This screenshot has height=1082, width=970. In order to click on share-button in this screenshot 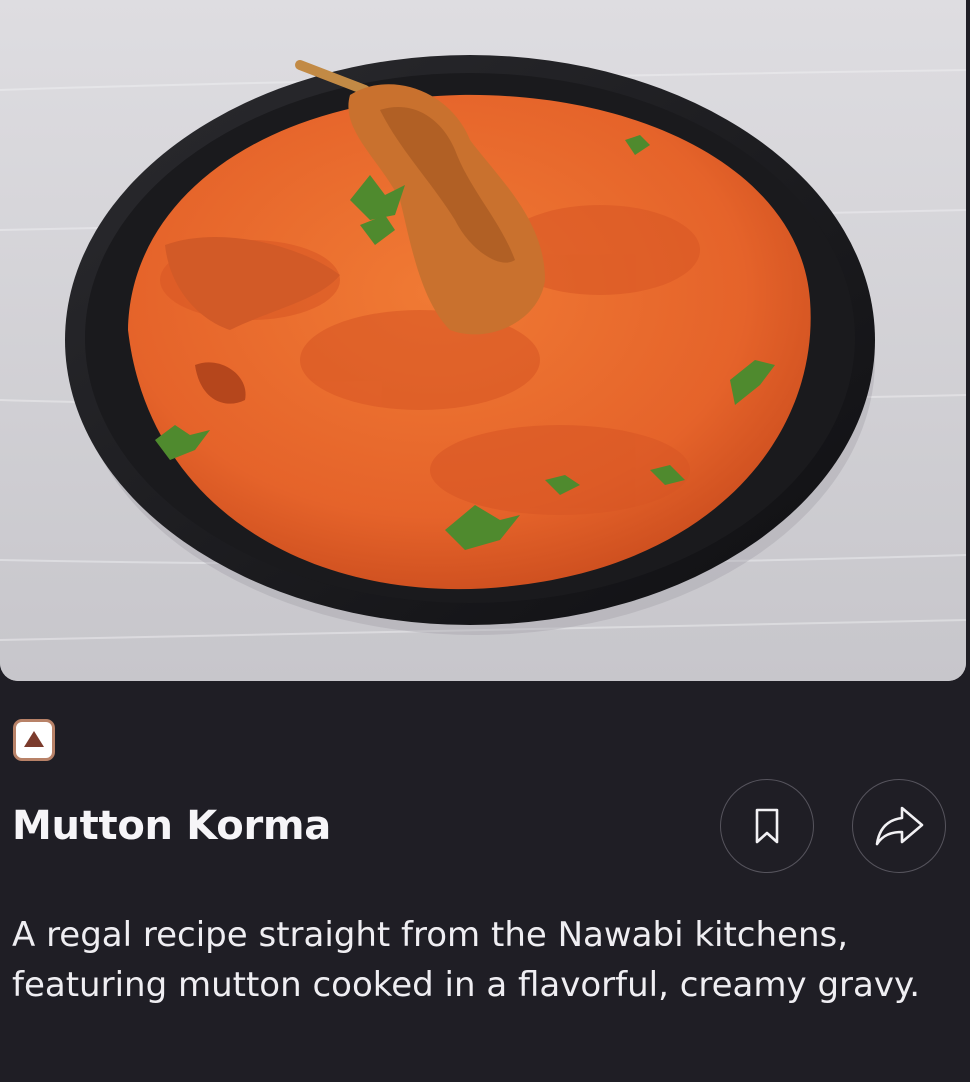, I will do `click(899, 826)`.